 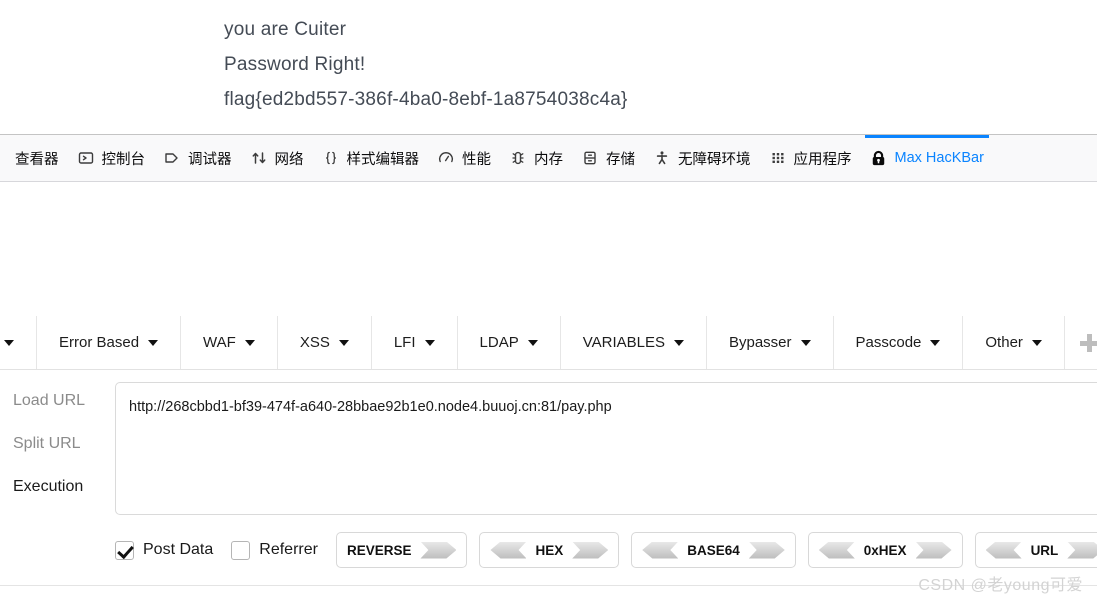 I want to click on hackbar-menu-lfi: LFI, so click(x=414, y=342).